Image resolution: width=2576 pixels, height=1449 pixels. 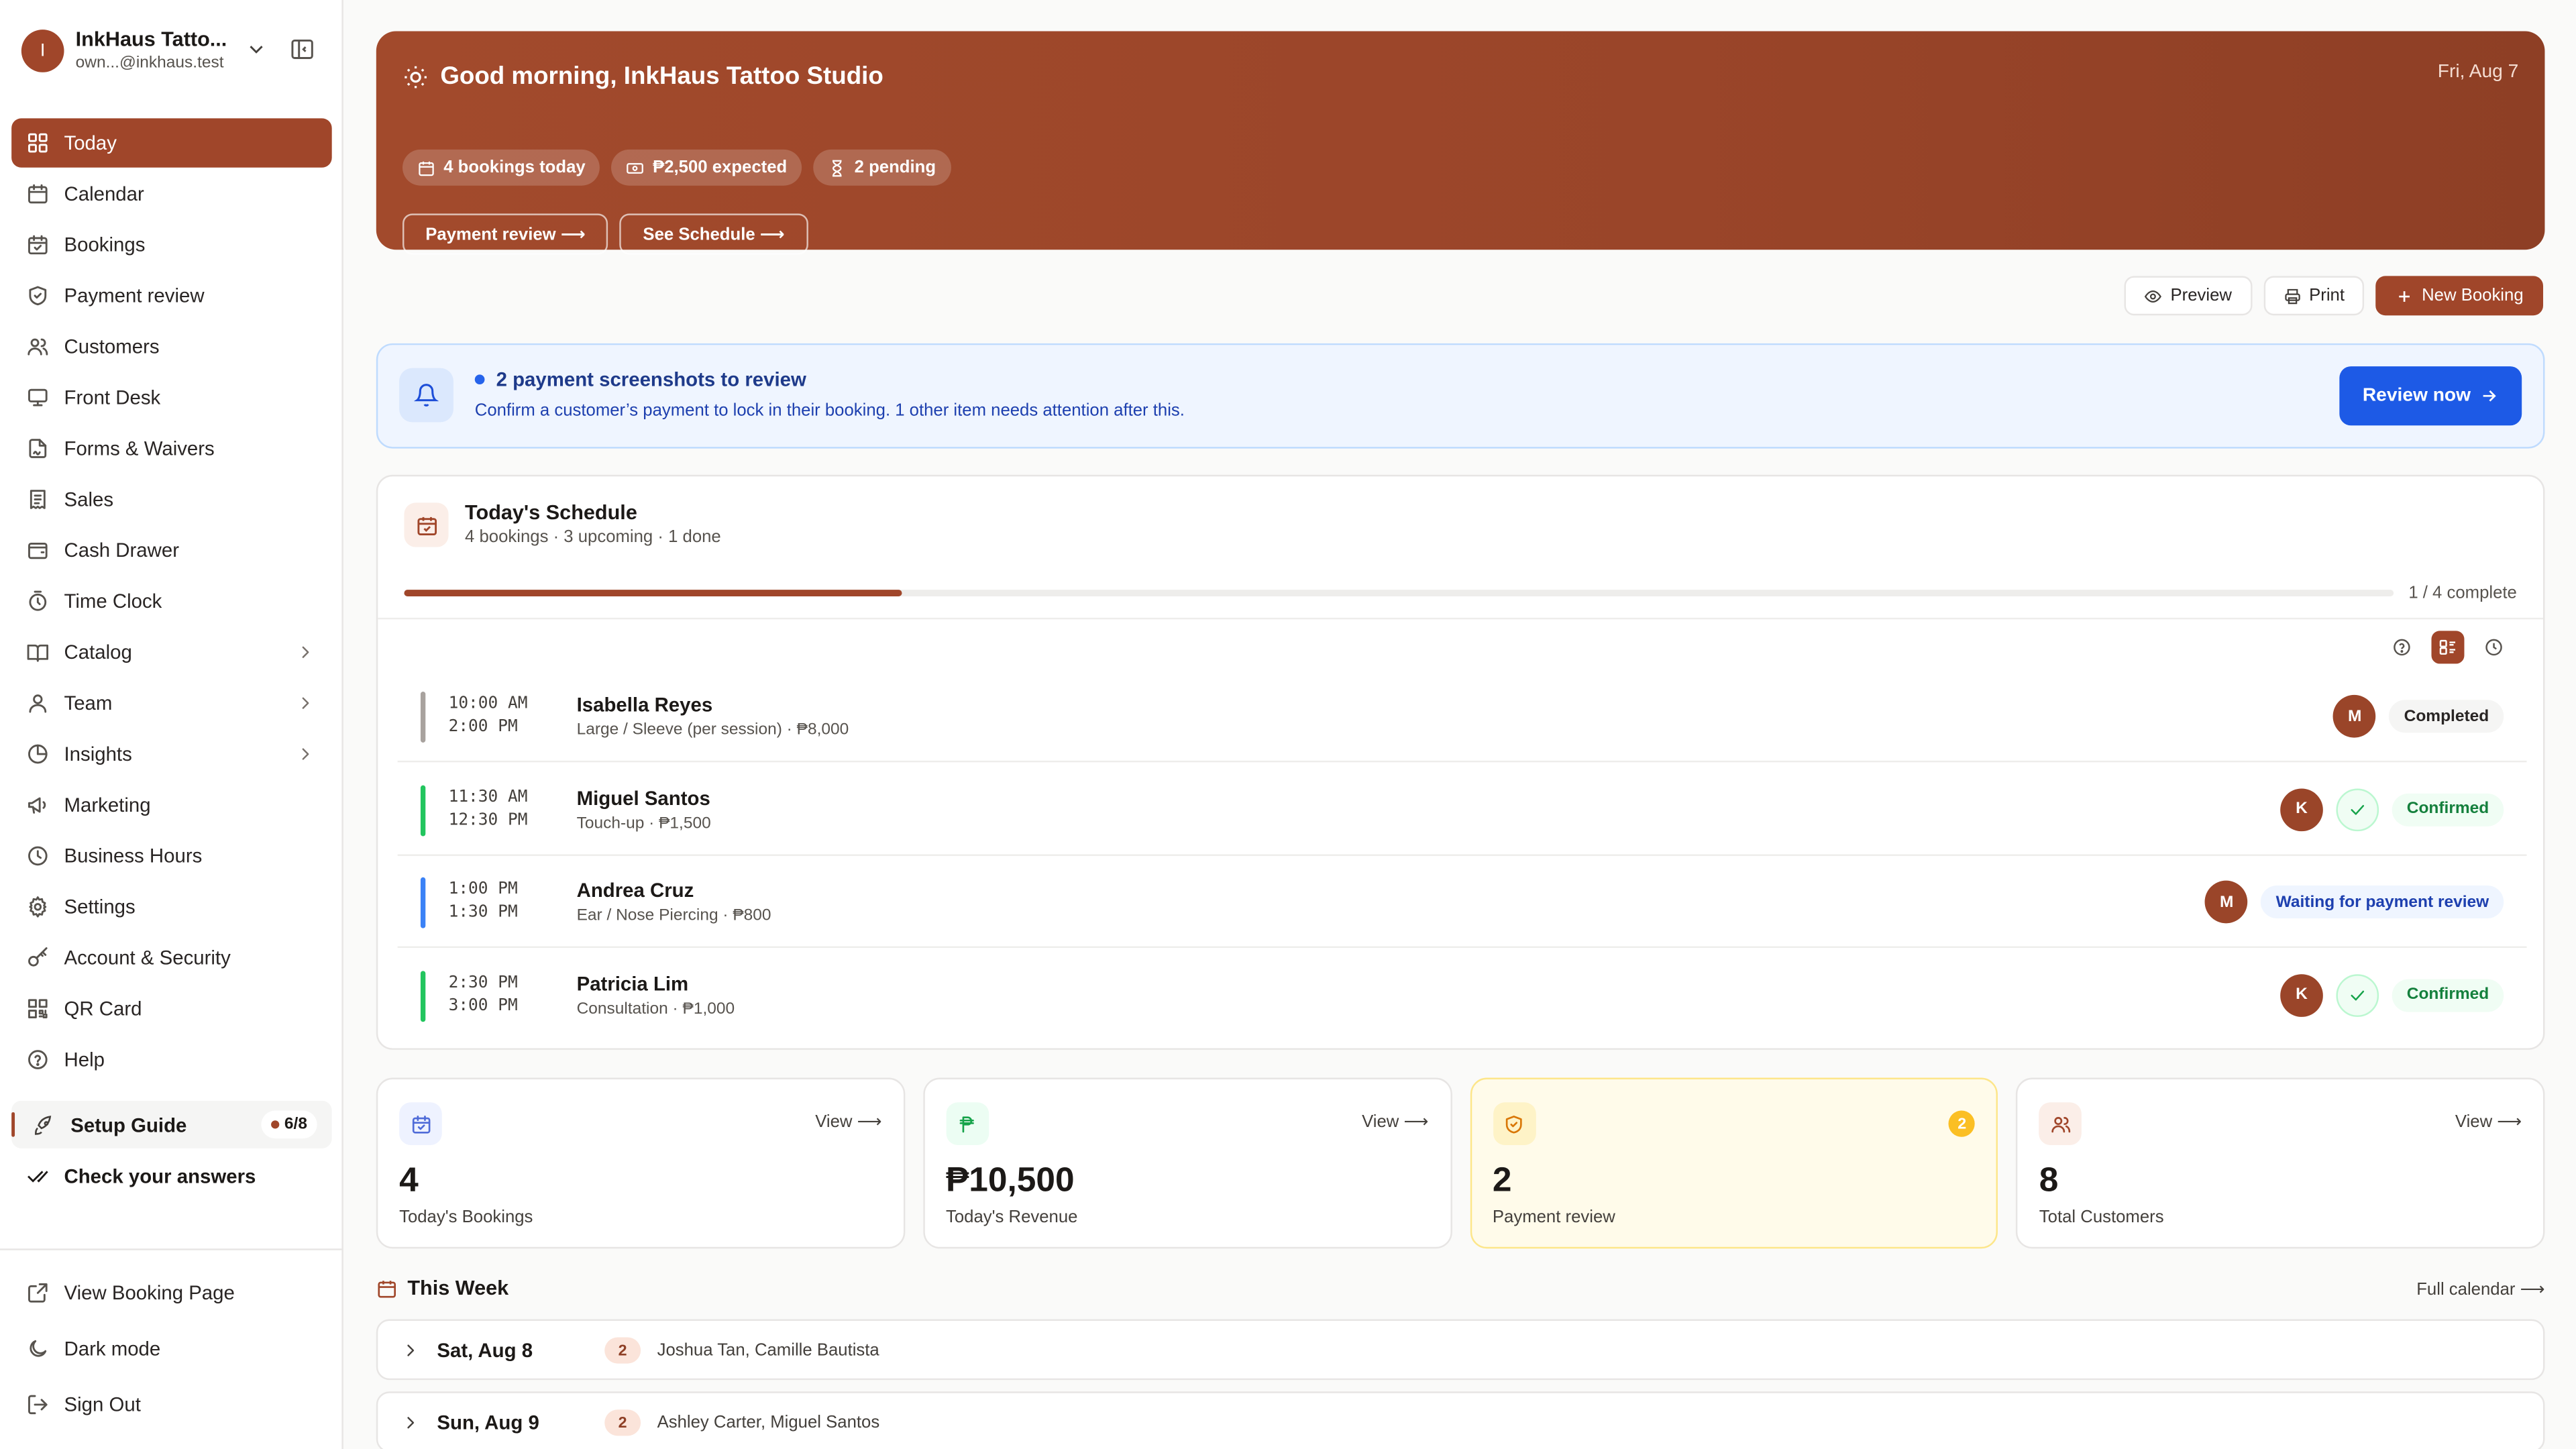 What do you see at coordinates (171, 1293) in the screenshot?
I see `sidebar-item-view-booking-page: View Booking Page` at bounding box center [171, 1293].